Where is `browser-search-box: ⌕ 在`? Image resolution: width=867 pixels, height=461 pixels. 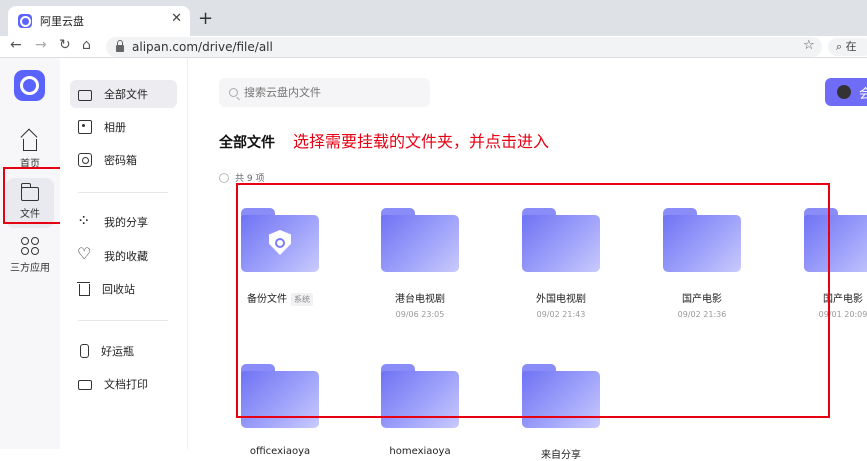
browser-search-box: ⌕ 在 is located at coordinates (847, 47).